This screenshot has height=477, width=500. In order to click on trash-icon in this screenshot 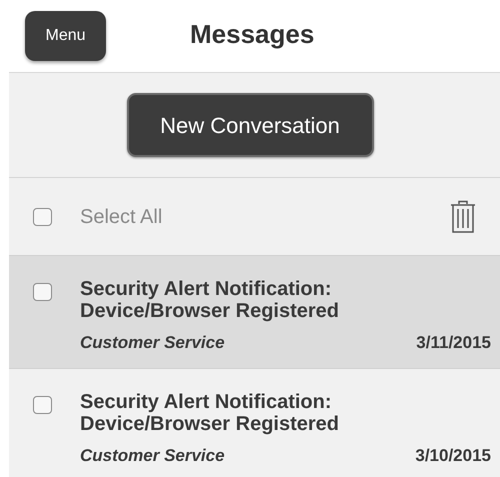, I will do `click(463, 217)`.